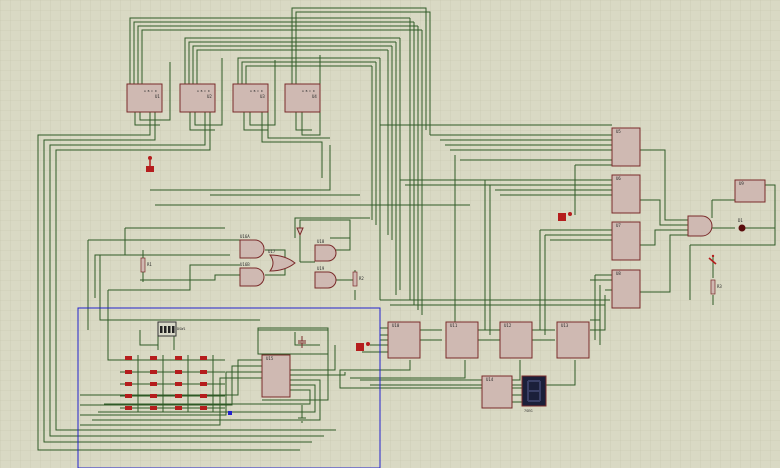  What do you see at coordinates (618, 131) in the screenshot?
I see `svg-text: U5` at bounding box center [618, 131].